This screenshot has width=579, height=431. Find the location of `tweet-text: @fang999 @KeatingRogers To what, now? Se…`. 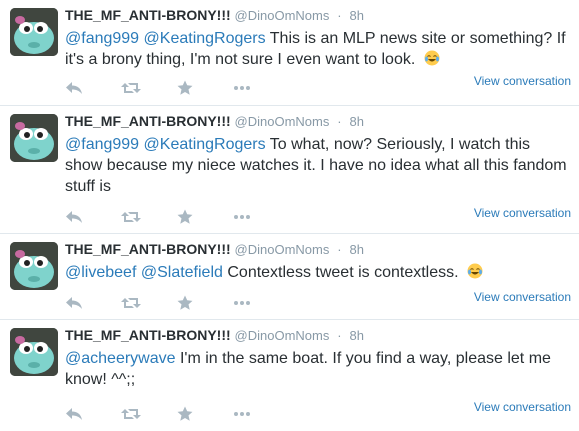

tweet-text: @fang999 @KeatingRogers To what, now? Se… is located at coordinates (318, 165).